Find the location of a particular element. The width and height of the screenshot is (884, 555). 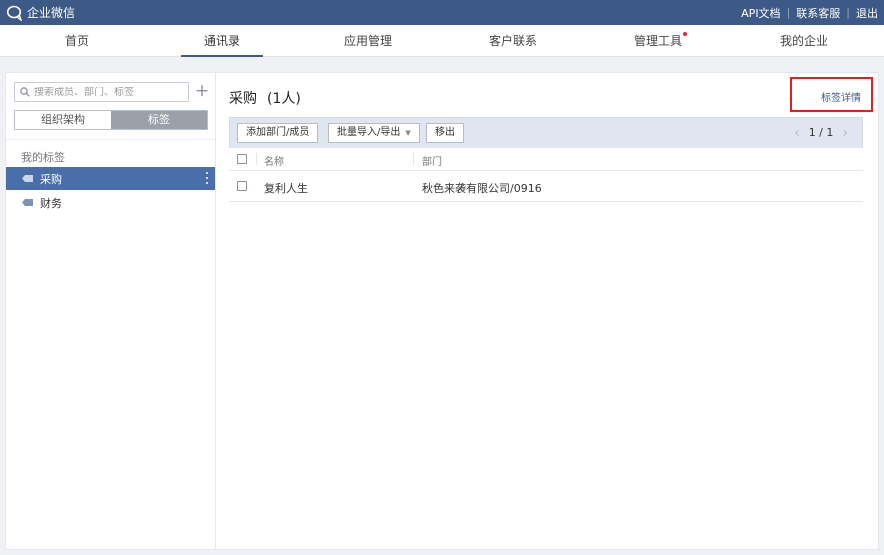

column-header-department: 部门 is located at coordinates (432, 162).